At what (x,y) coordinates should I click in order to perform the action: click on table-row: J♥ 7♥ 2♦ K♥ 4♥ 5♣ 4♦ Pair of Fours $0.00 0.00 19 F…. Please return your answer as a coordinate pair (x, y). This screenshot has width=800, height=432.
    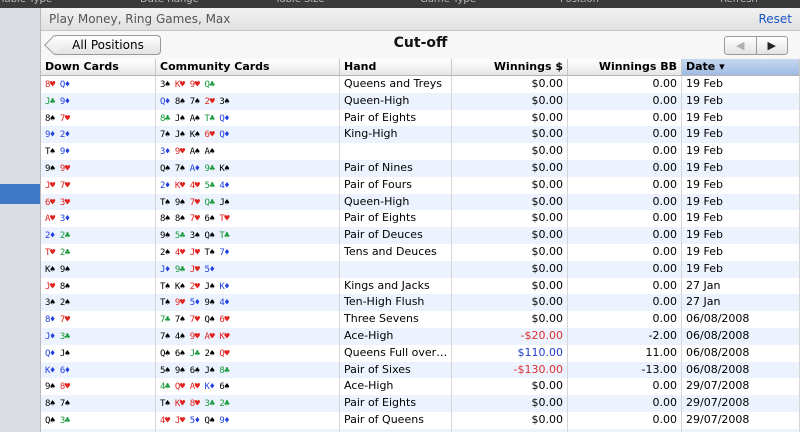
    Looking at the image, I should click on (420, 185).